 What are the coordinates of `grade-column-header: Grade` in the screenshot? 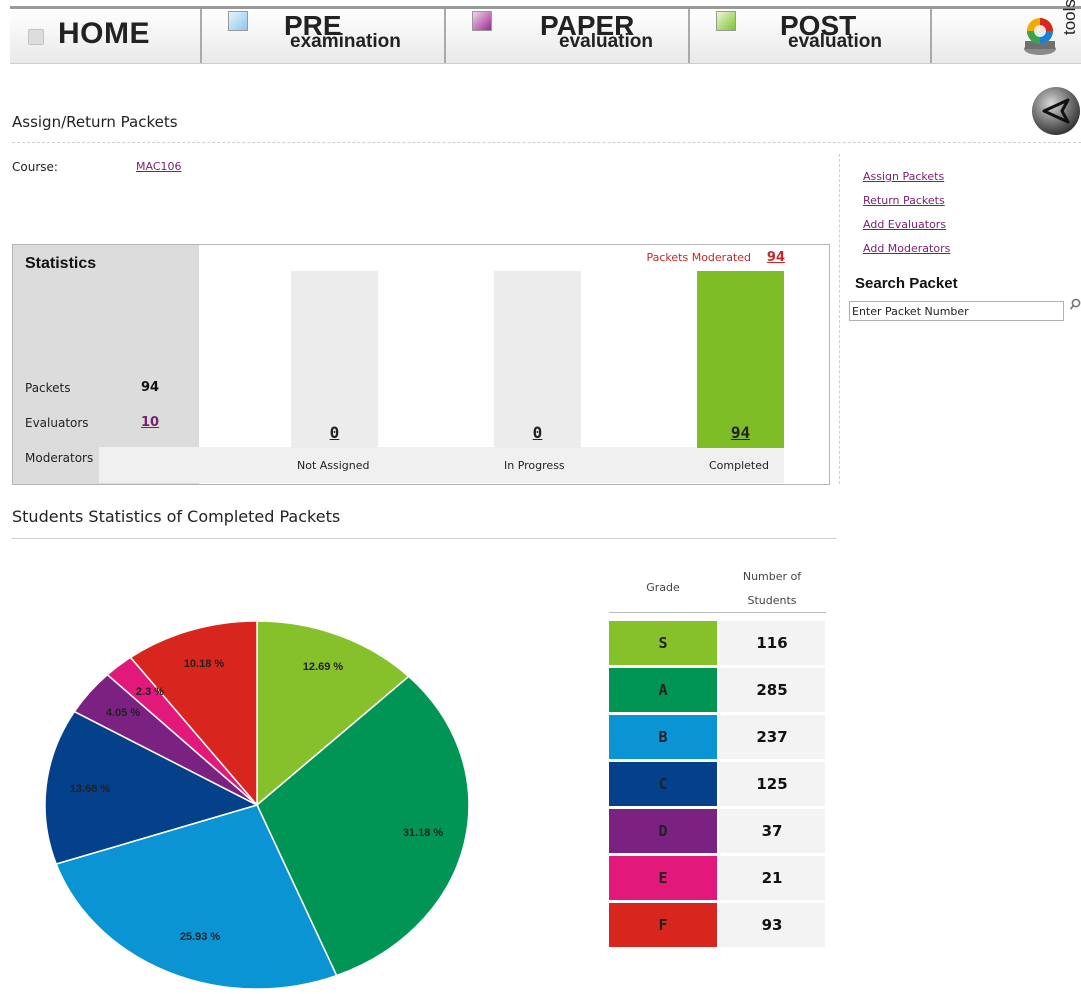 It's located at (663, 587).